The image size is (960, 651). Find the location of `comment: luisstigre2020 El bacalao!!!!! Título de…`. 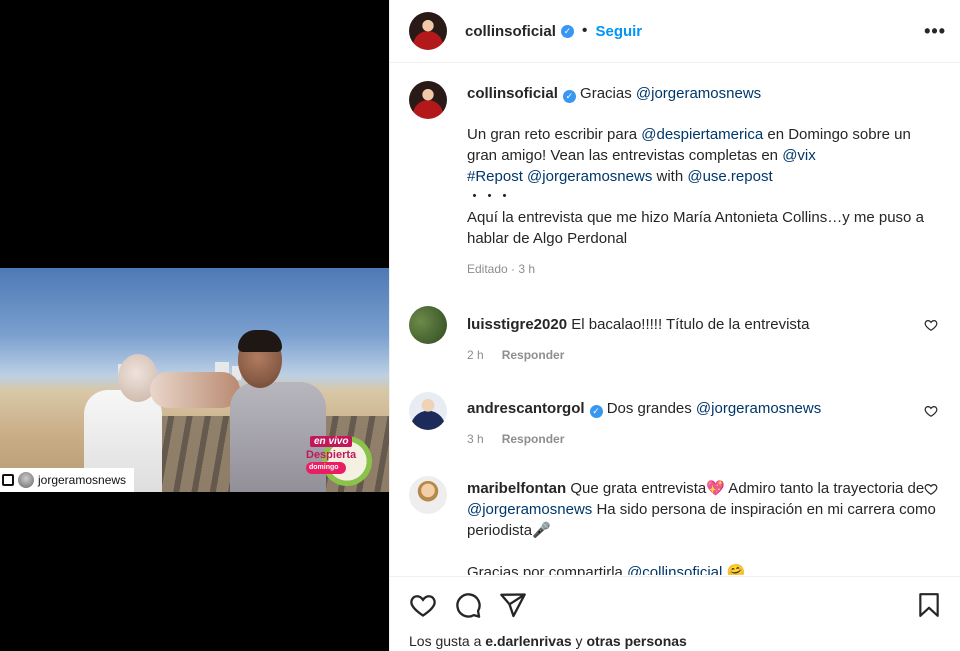

comment: luisstigre2020 El bacalao!!!!! Título de… is located at coordinates (675, 336).